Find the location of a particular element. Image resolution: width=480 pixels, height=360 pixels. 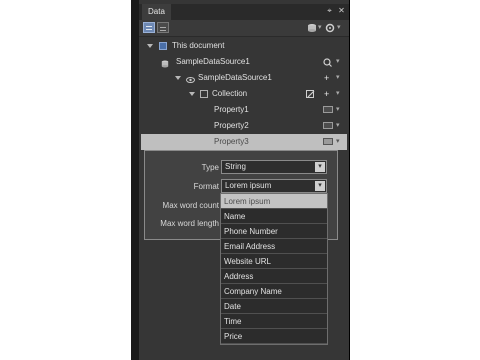

tree-item-property2: Property2 ▾ is located at coordinates (244, 126).